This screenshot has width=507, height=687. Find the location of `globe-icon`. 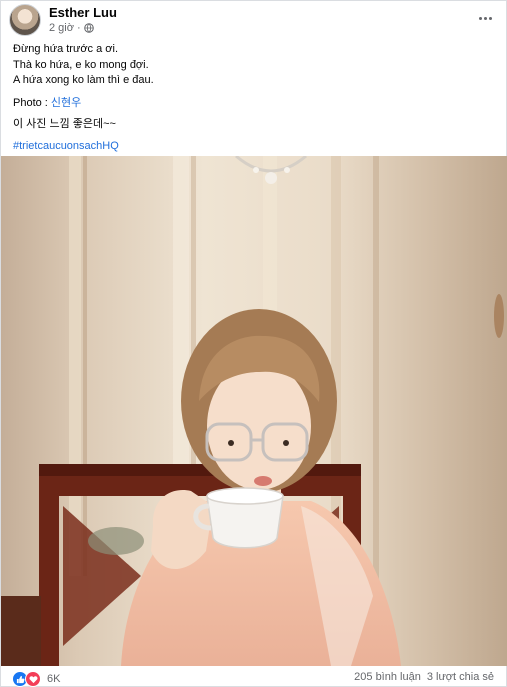

globe-icon is located at coordinates (88, 28).